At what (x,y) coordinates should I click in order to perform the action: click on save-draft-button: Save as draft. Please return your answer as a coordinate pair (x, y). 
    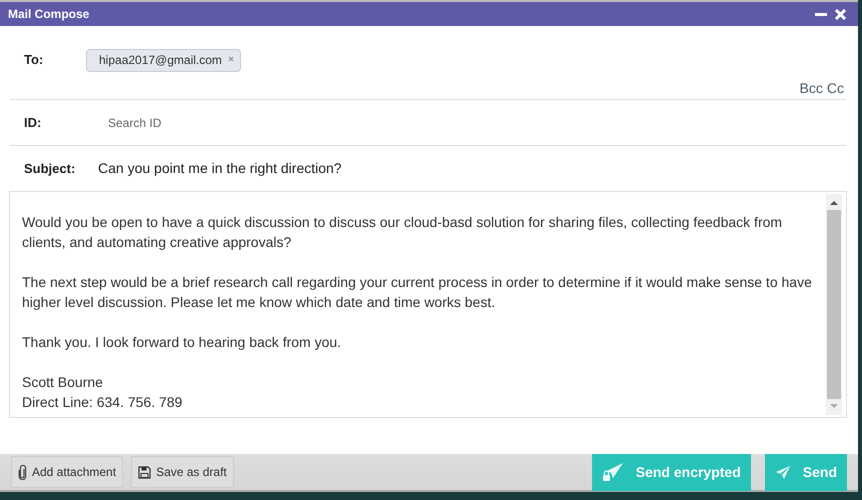
    Looking at the image, I should click on (182, 472).